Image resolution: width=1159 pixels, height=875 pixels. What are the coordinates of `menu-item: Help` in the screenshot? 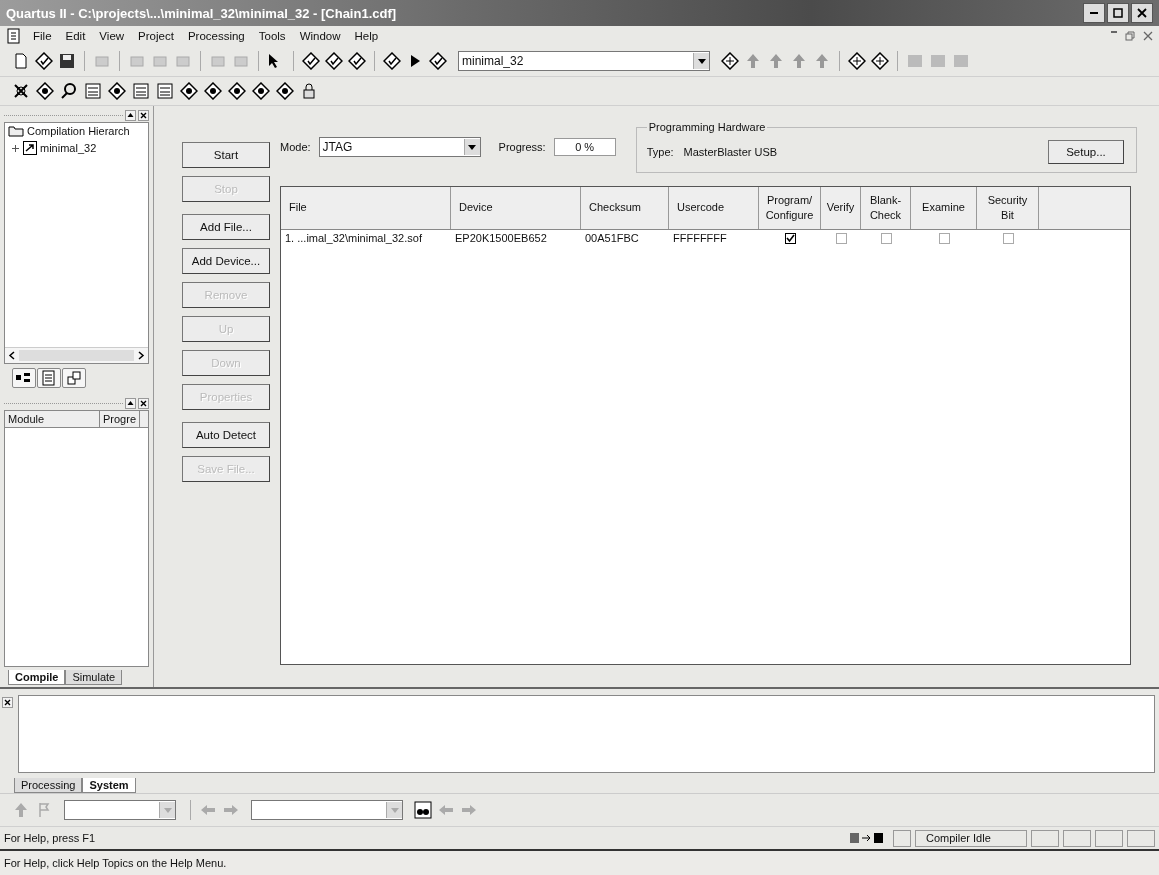 It's located at (366, 36).